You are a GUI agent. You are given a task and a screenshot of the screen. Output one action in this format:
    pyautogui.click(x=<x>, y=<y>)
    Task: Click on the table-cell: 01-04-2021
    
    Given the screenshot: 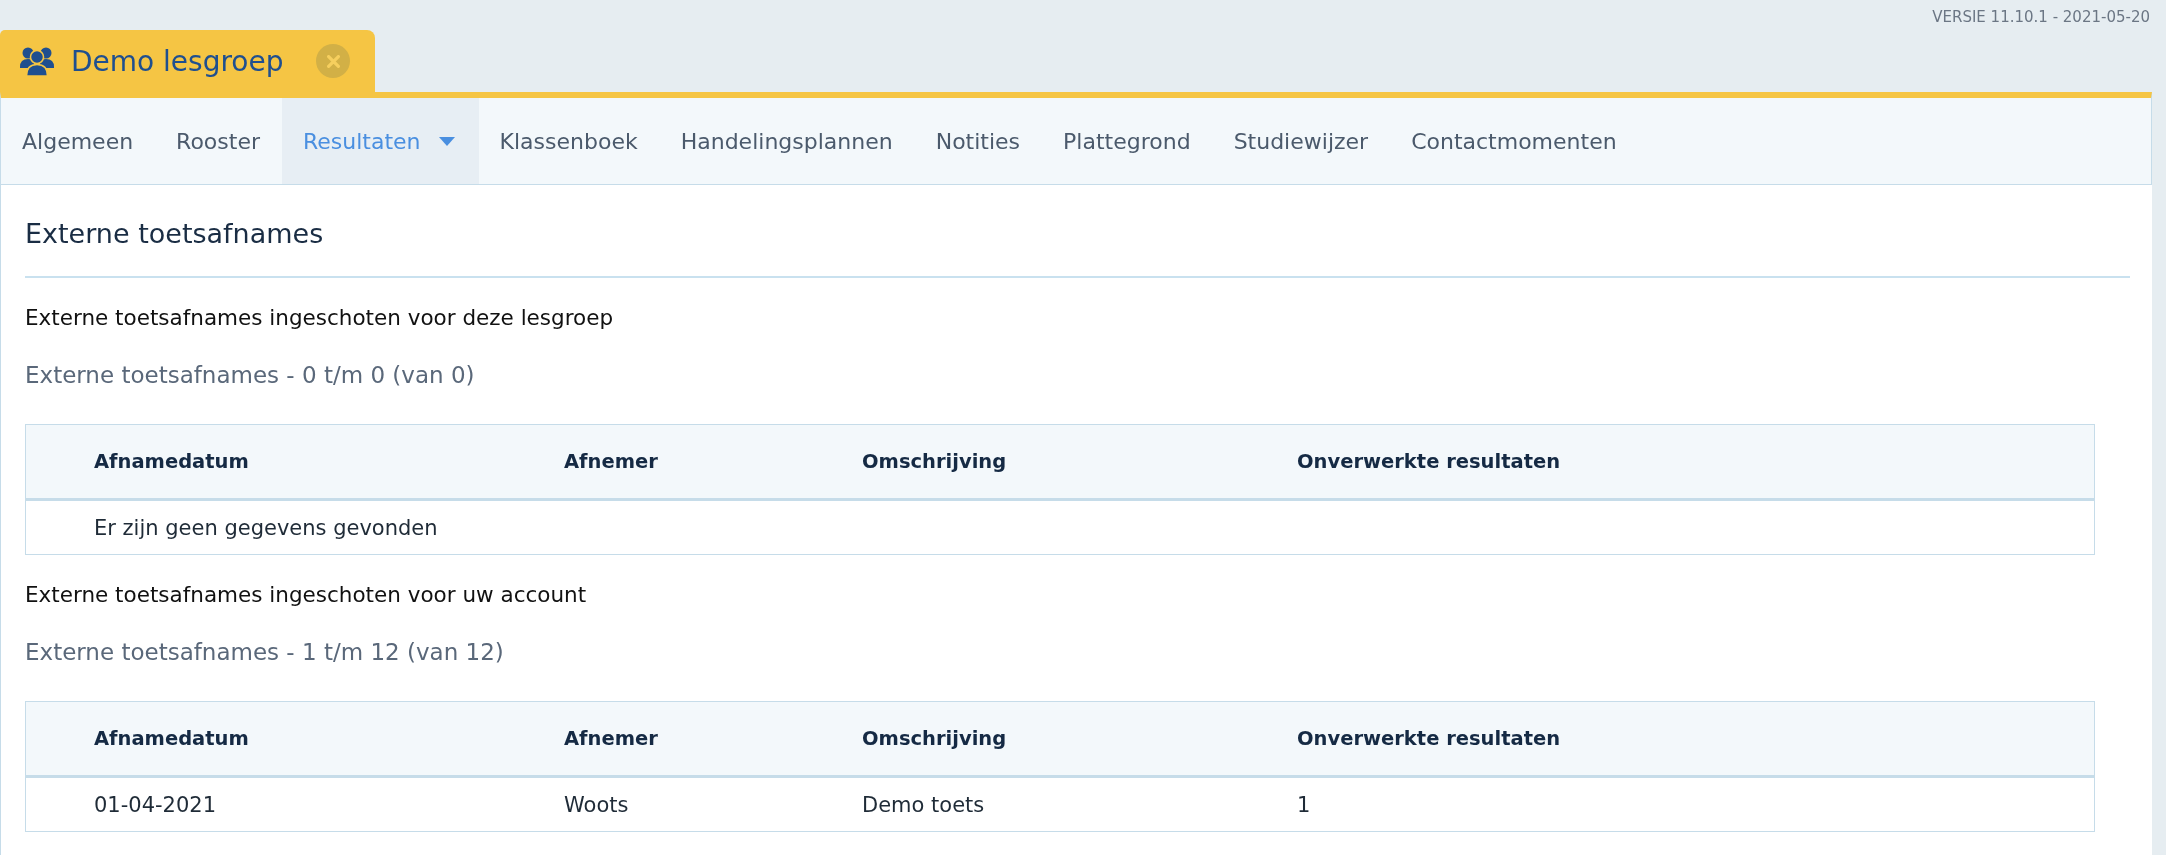 What is the action you would take?
    pyautogui.click(x=155, y=804)
    